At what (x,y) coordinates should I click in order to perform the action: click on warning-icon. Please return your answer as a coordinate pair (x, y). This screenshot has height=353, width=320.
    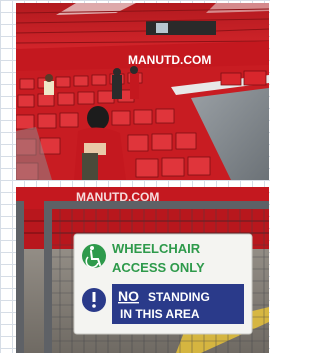
    Looking at the image, I should click on (94, 300).